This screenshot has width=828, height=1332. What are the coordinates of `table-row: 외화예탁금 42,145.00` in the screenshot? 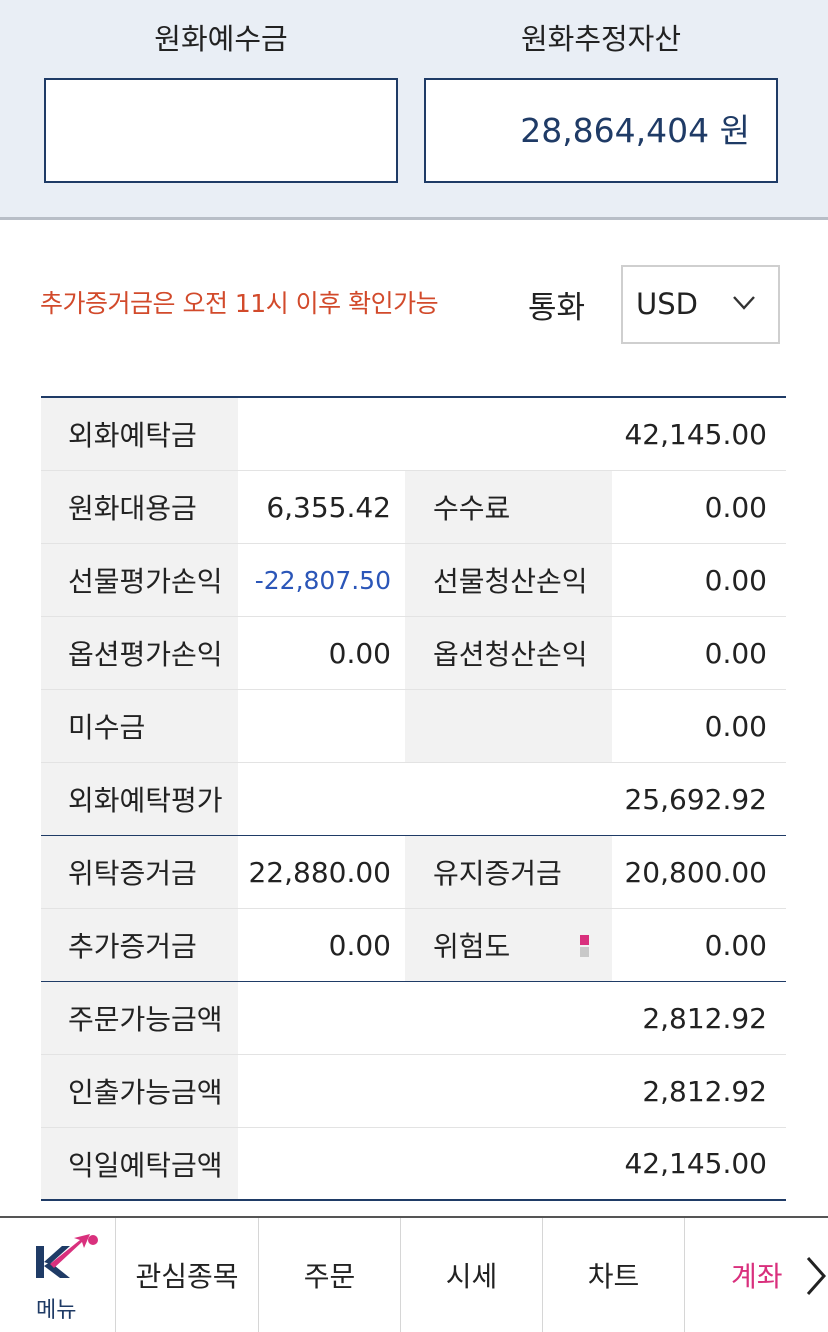 It's located at (413, 434).